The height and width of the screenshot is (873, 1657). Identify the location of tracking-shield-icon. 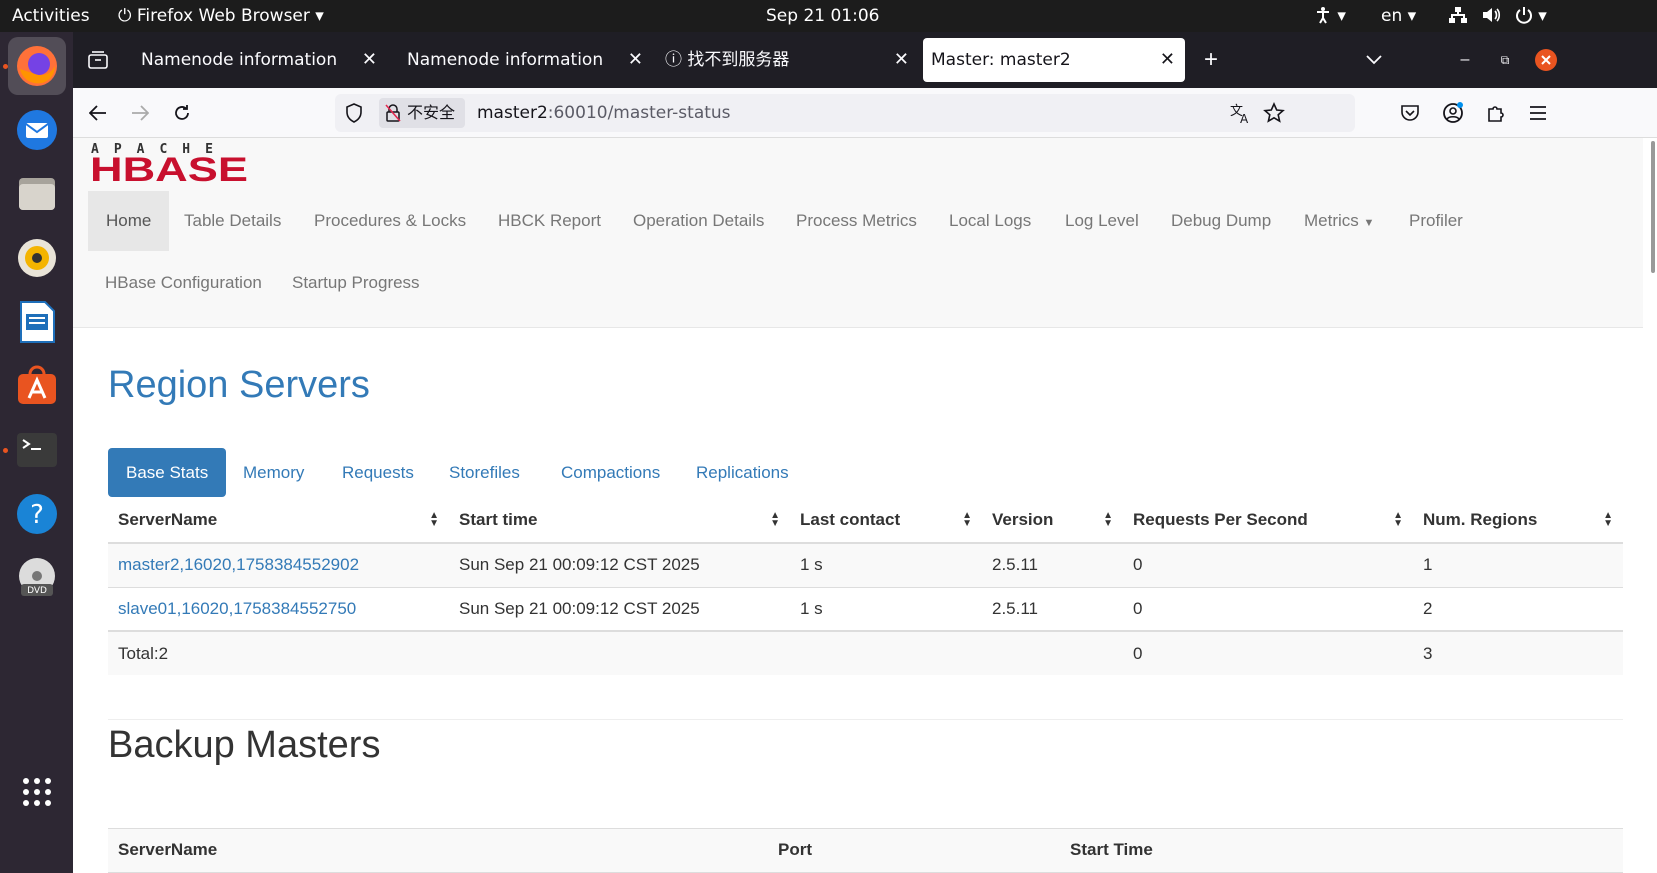
(354, 115).